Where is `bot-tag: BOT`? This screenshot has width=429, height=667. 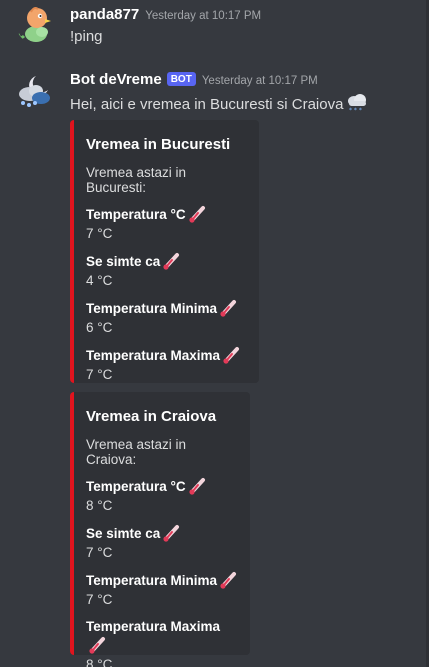
bot-tag: BOT is located at coordinates (181, 79).